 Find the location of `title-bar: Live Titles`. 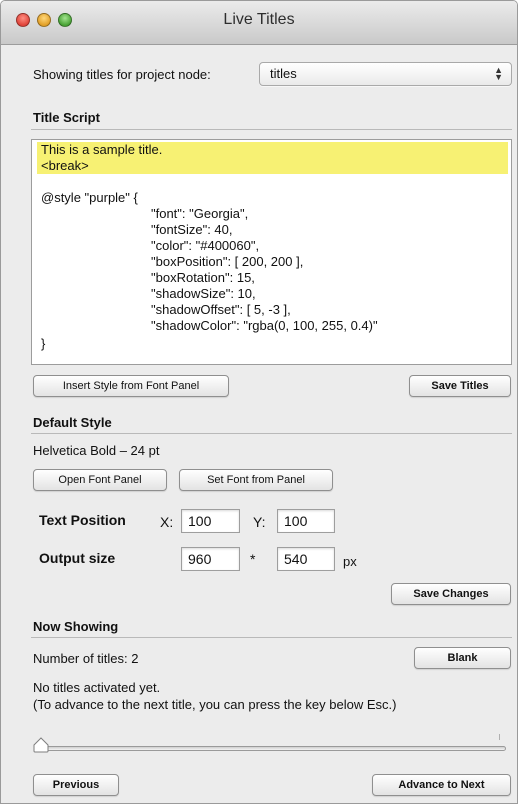

title-bar: Live Titles is located at coordinates (259, 23).